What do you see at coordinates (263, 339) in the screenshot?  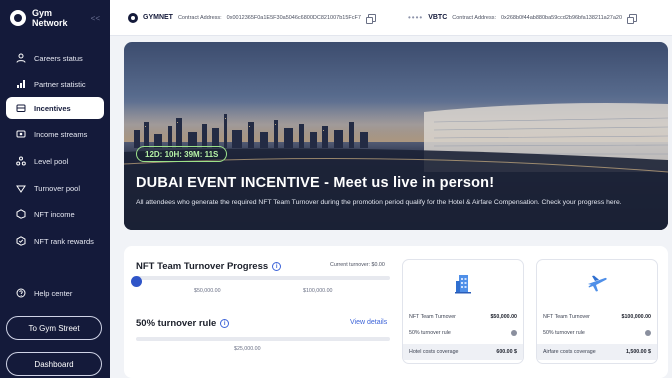 I see `rule-progress-track` at bounding box center [263, 339].